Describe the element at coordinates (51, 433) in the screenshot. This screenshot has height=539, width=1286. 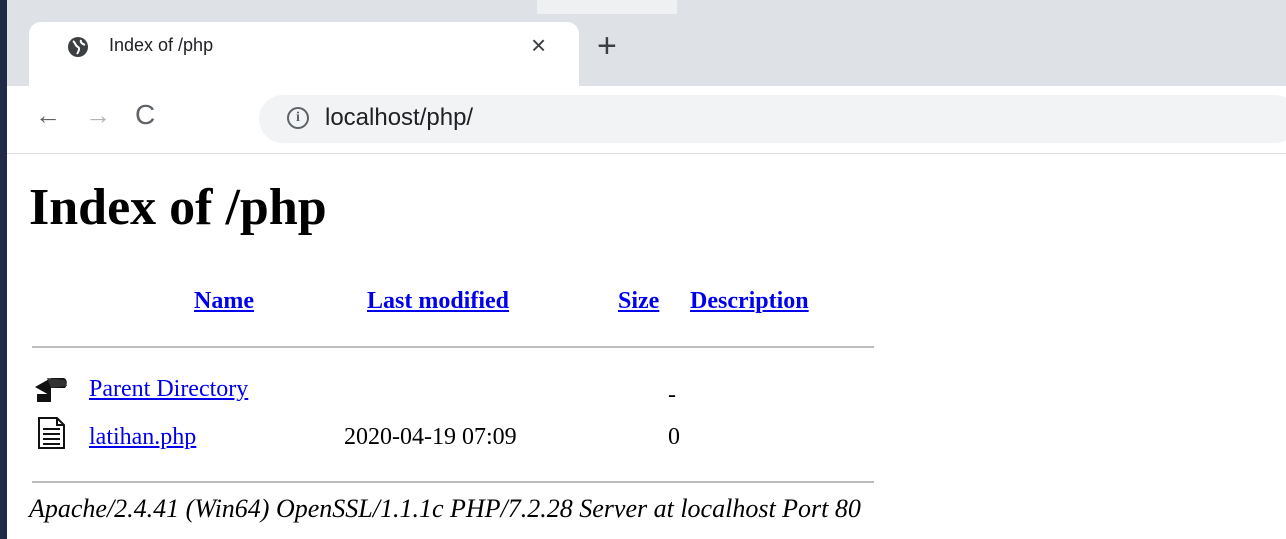
I see `text-file-icon` at that location.